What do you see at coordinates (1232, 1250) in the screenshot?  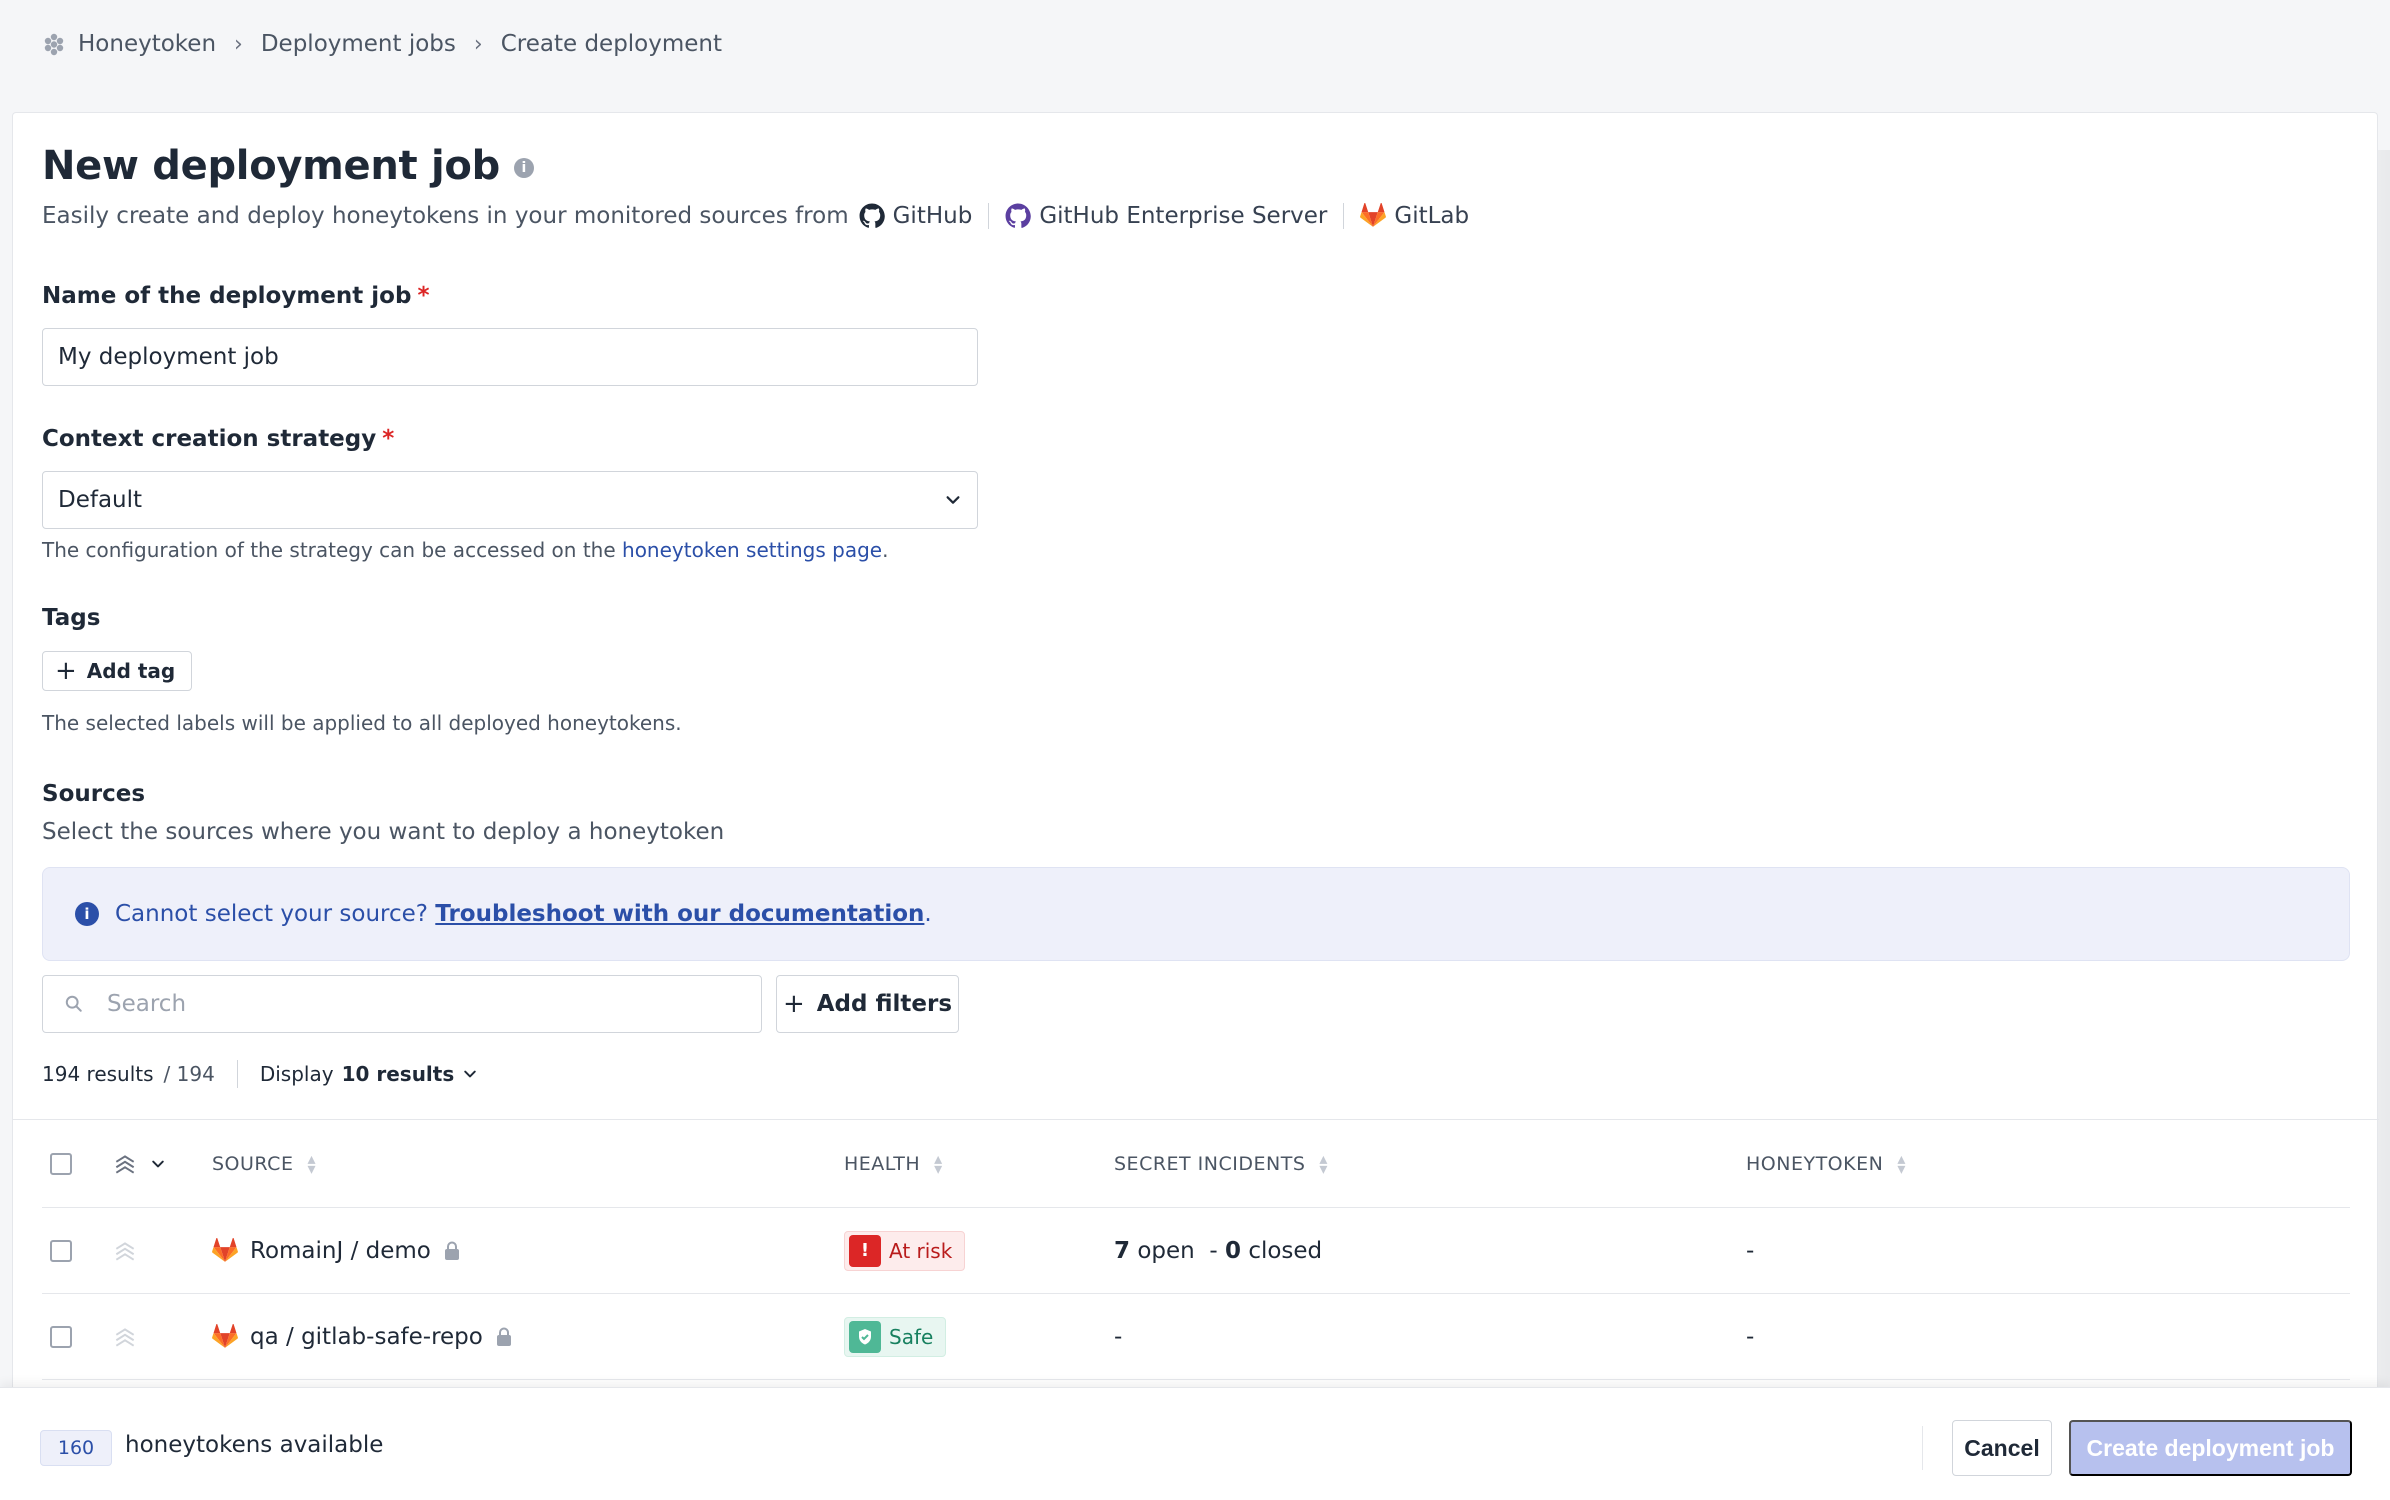 I see `closed-count: 0` at bounding box center [1232, 1250].